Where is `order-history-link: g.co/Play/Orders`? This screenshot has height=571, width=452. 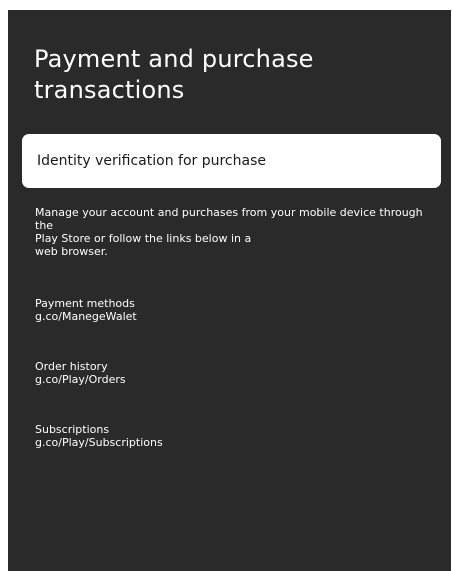
order-history-link: g.co/Play/Orders is located at coordinates (225, 379).